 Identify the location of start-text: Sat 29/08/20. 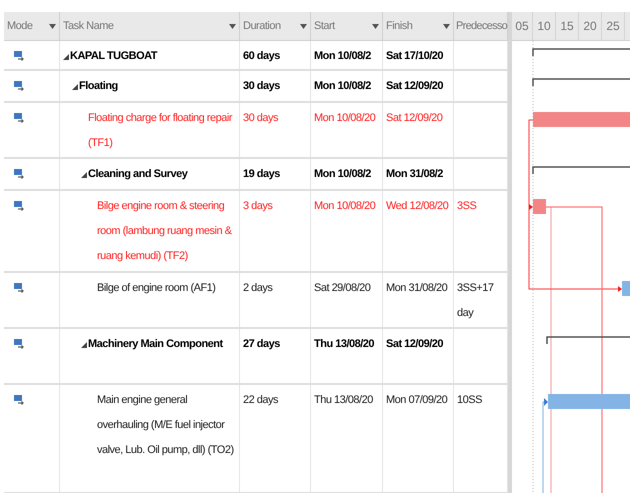
(342, 288).